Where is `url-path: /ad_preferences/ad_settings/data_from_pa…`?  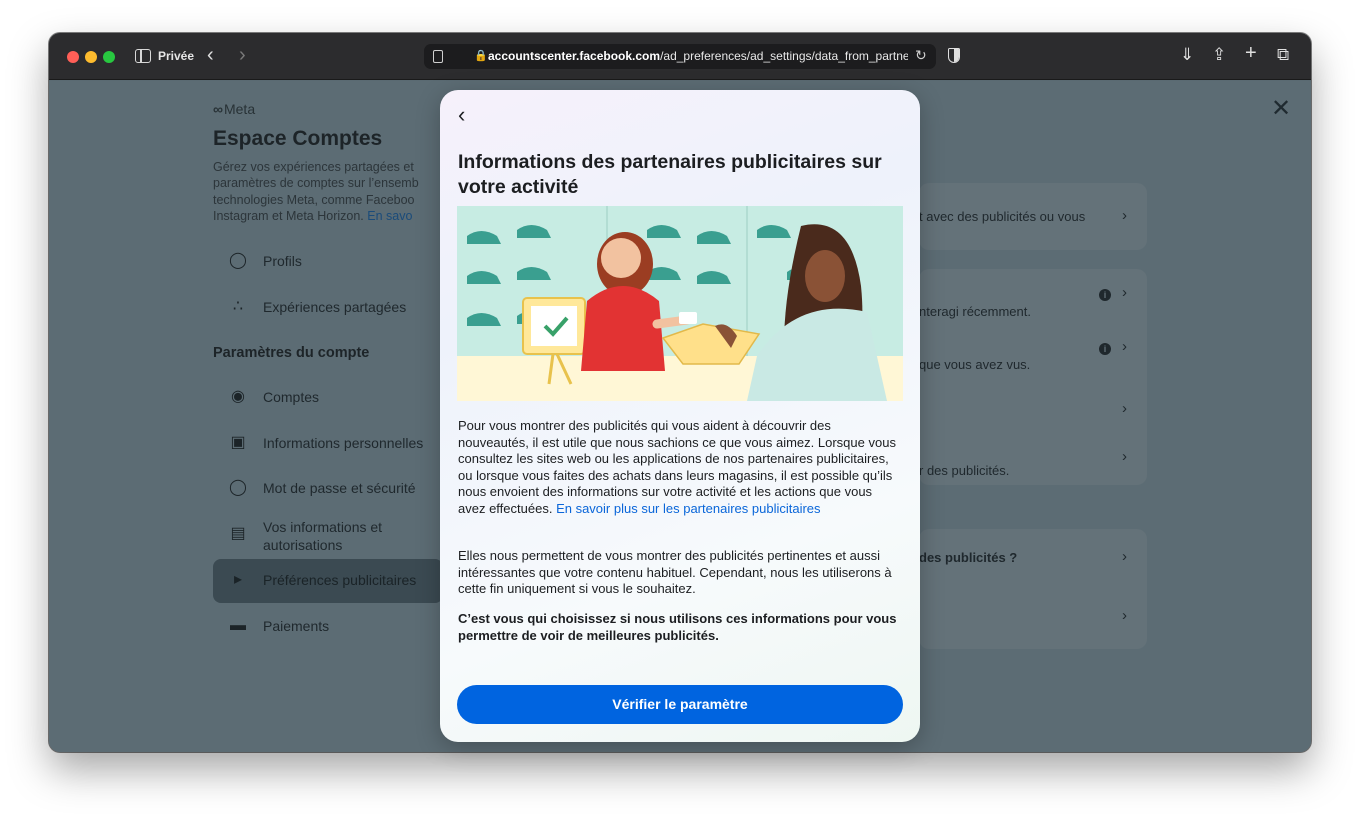
url-path: /ad_preferences/ad_settings/data_from_pa… is located at coordinates (784, 56).